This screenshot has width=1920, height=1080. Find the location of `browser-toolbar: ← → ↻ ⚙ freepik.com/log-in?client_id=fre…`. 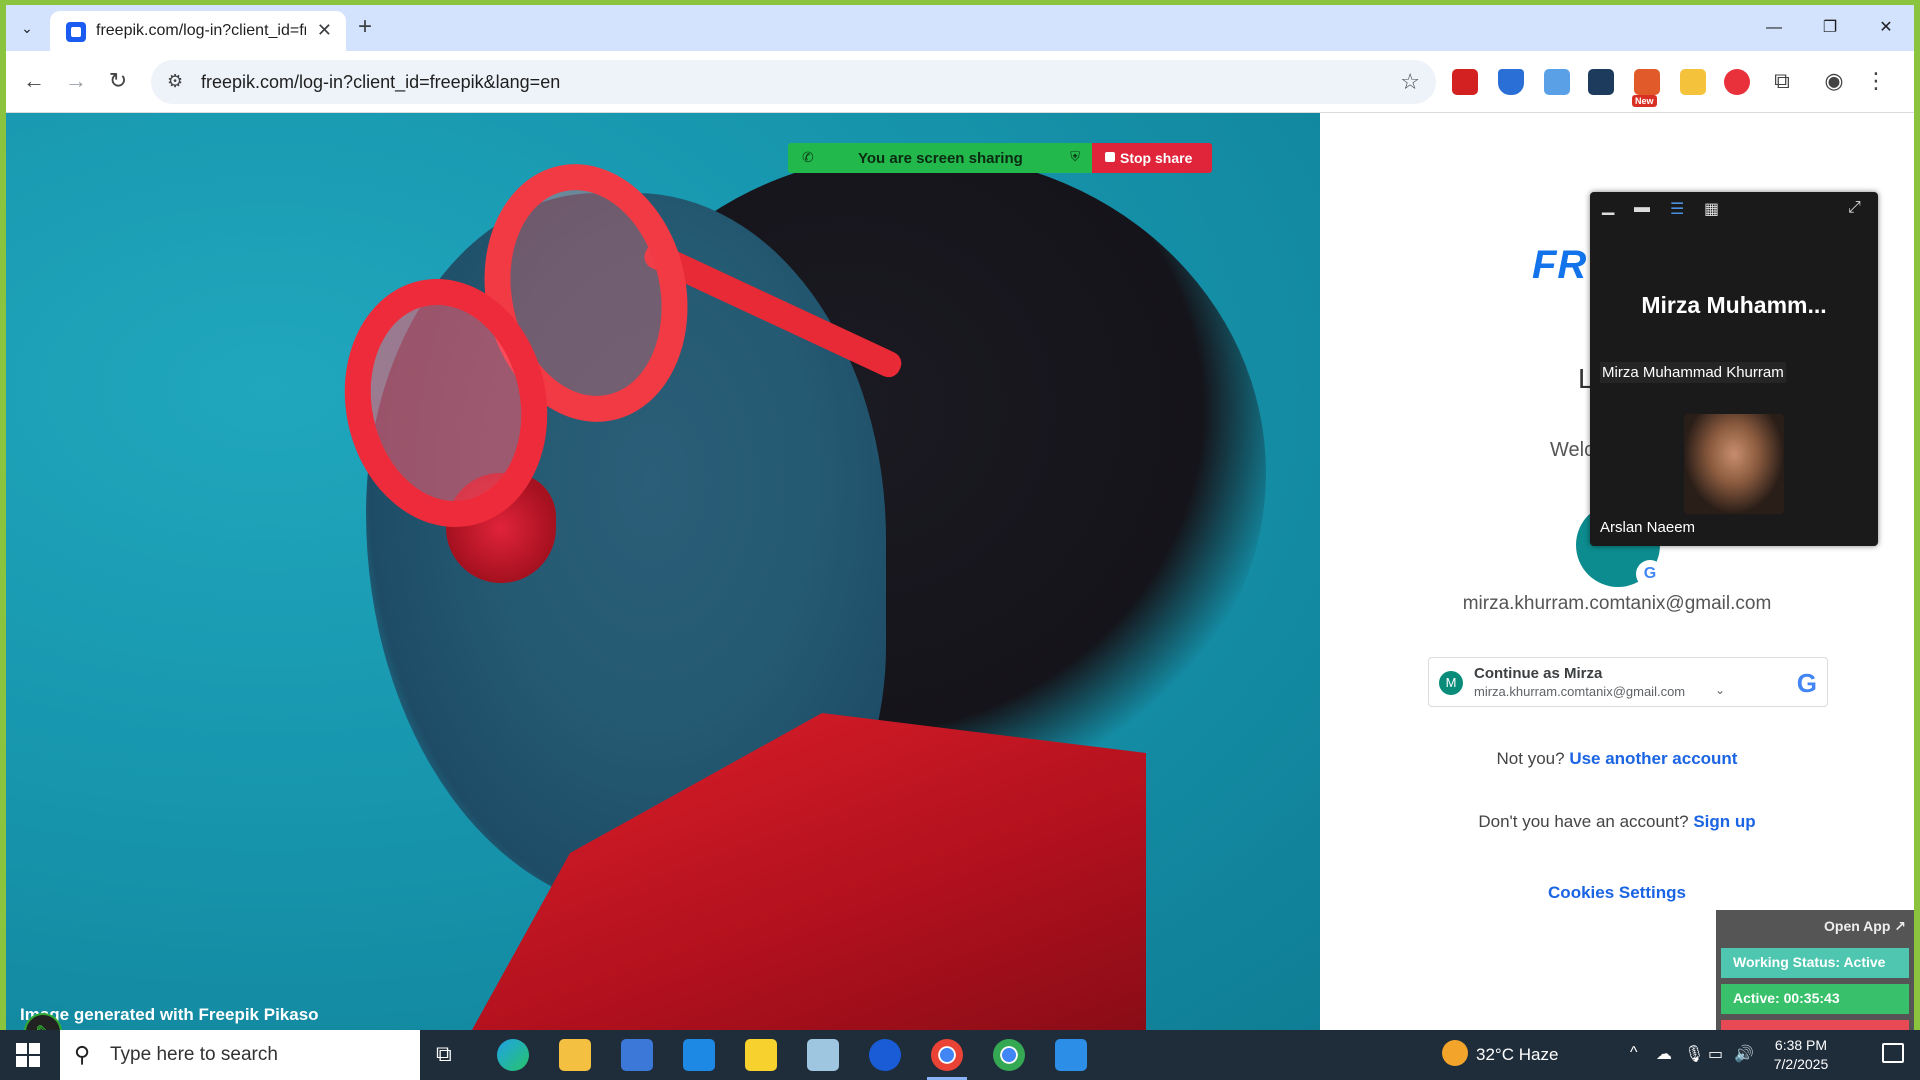

browser-toolbar: ← → ↻ ⚙ freepik.com/log-in?client_id=fre… is located at coordinates (960, 82).